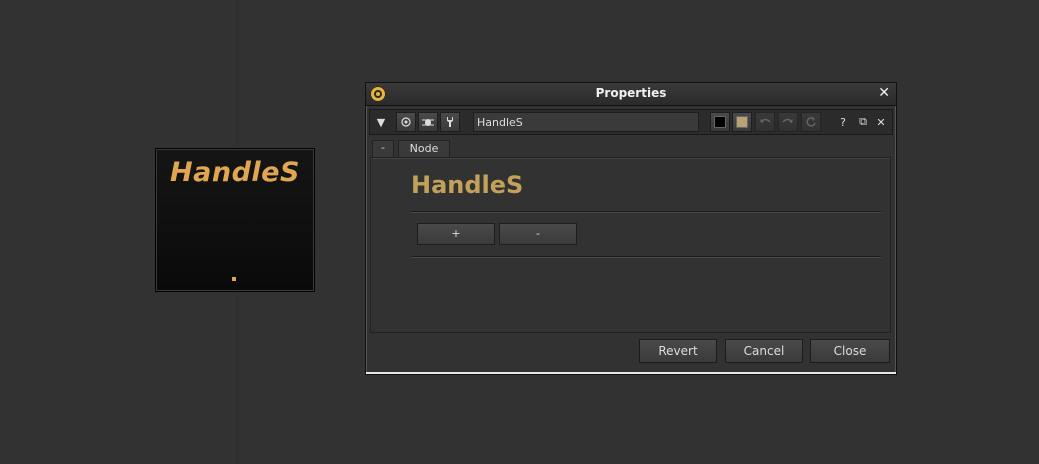  Describe the element at coordinates (631, 373) in the screenshot. I see `window-bottom-edge` at that location.